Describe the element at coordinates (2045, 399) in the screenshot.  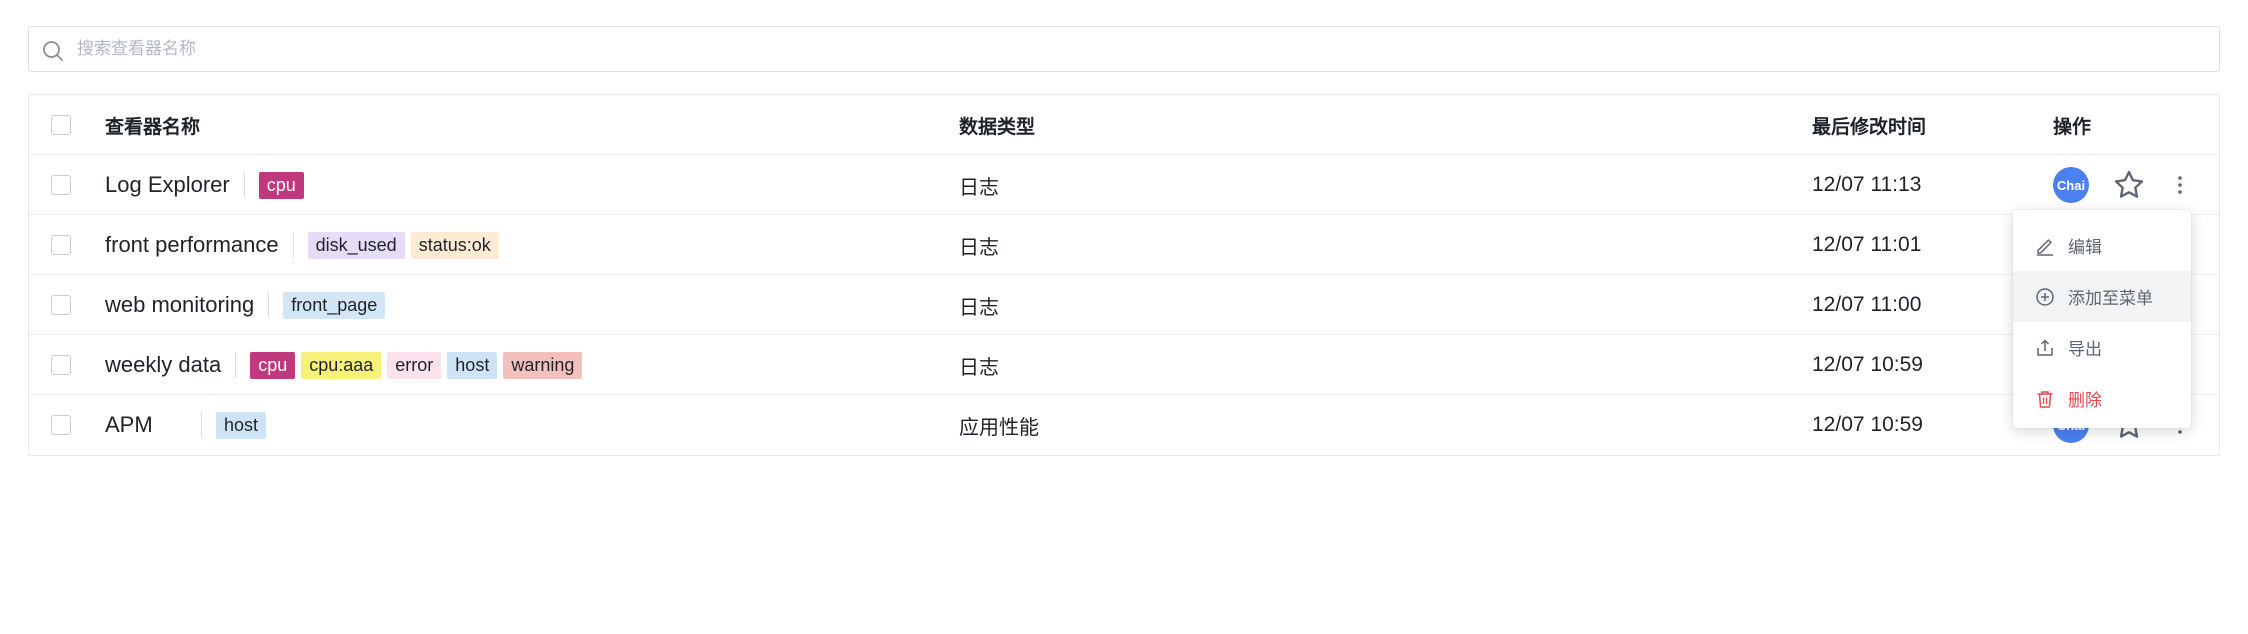
I see `trash-icon` at that location.